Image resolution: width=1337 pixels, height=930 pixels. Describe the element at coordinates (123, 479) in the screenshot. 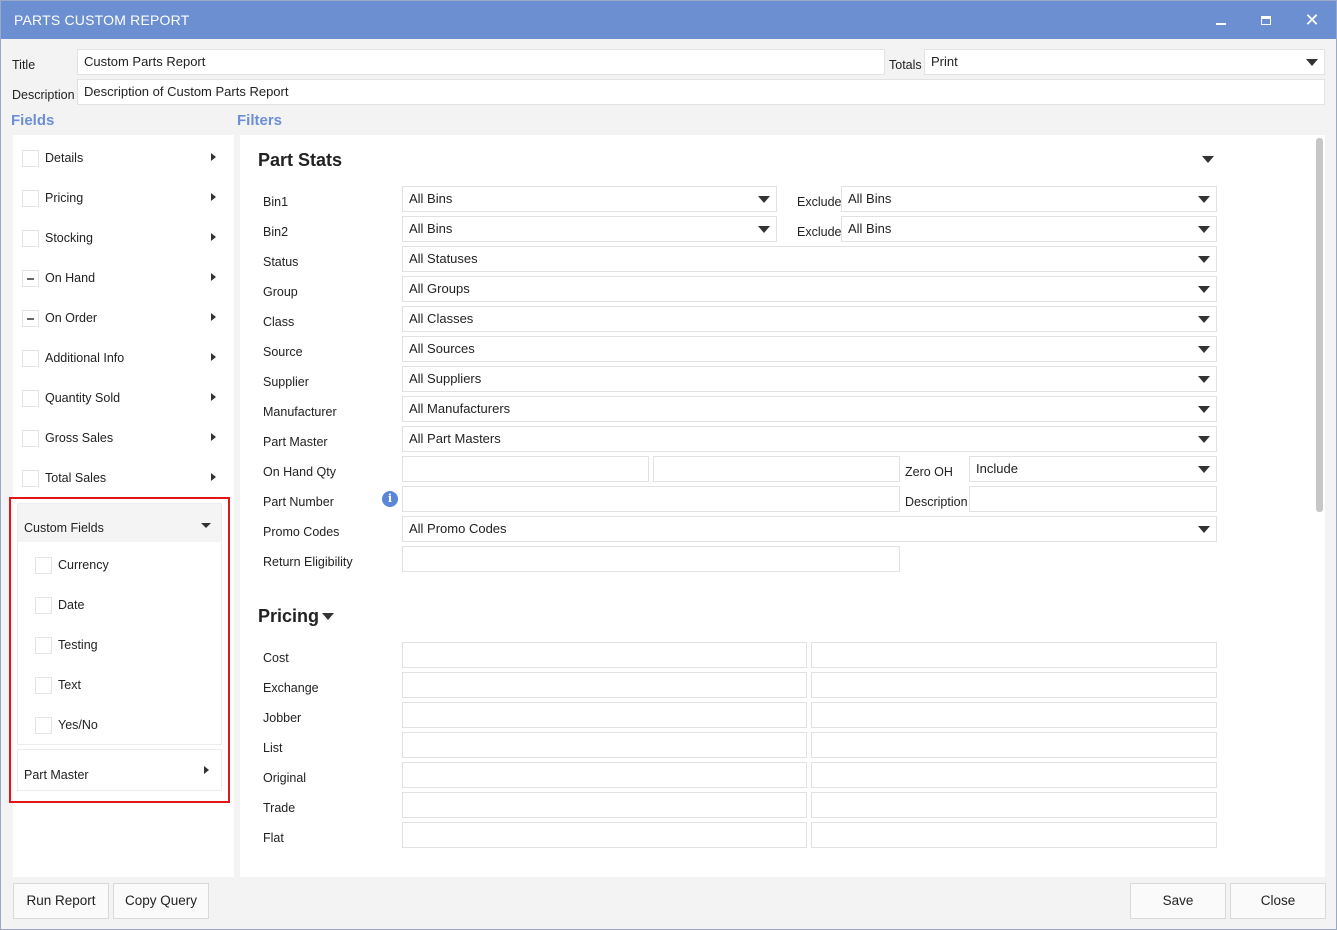

I see `field-item-total-sales: Total Sales` at that location.